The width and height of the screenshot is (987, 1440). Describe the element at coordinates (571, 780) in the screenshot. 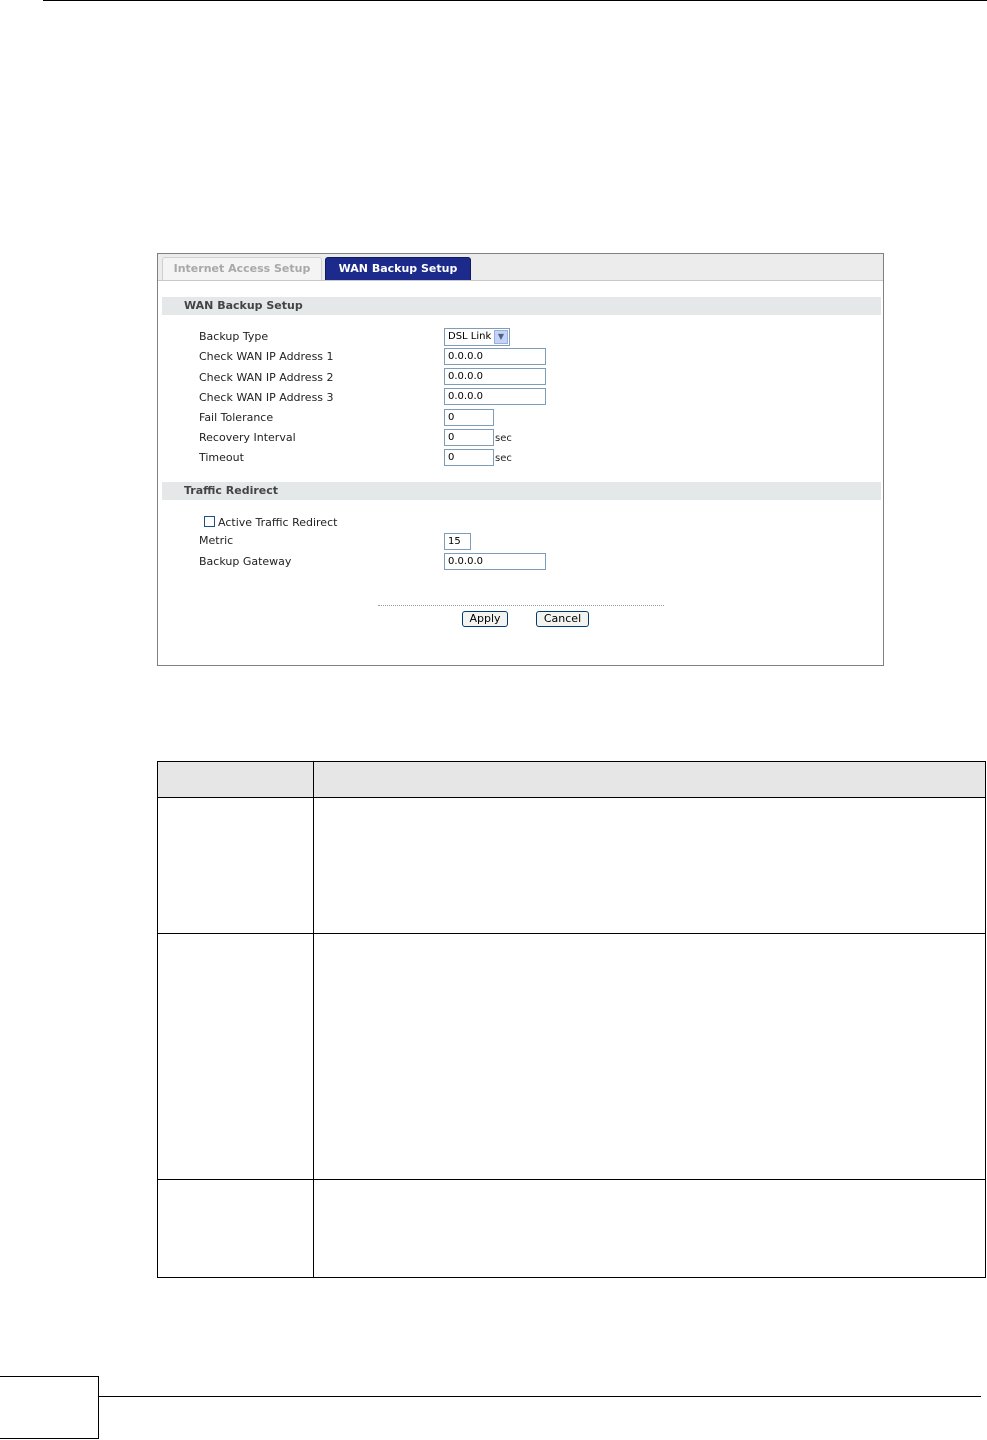

I see `table-header-row` at that location.